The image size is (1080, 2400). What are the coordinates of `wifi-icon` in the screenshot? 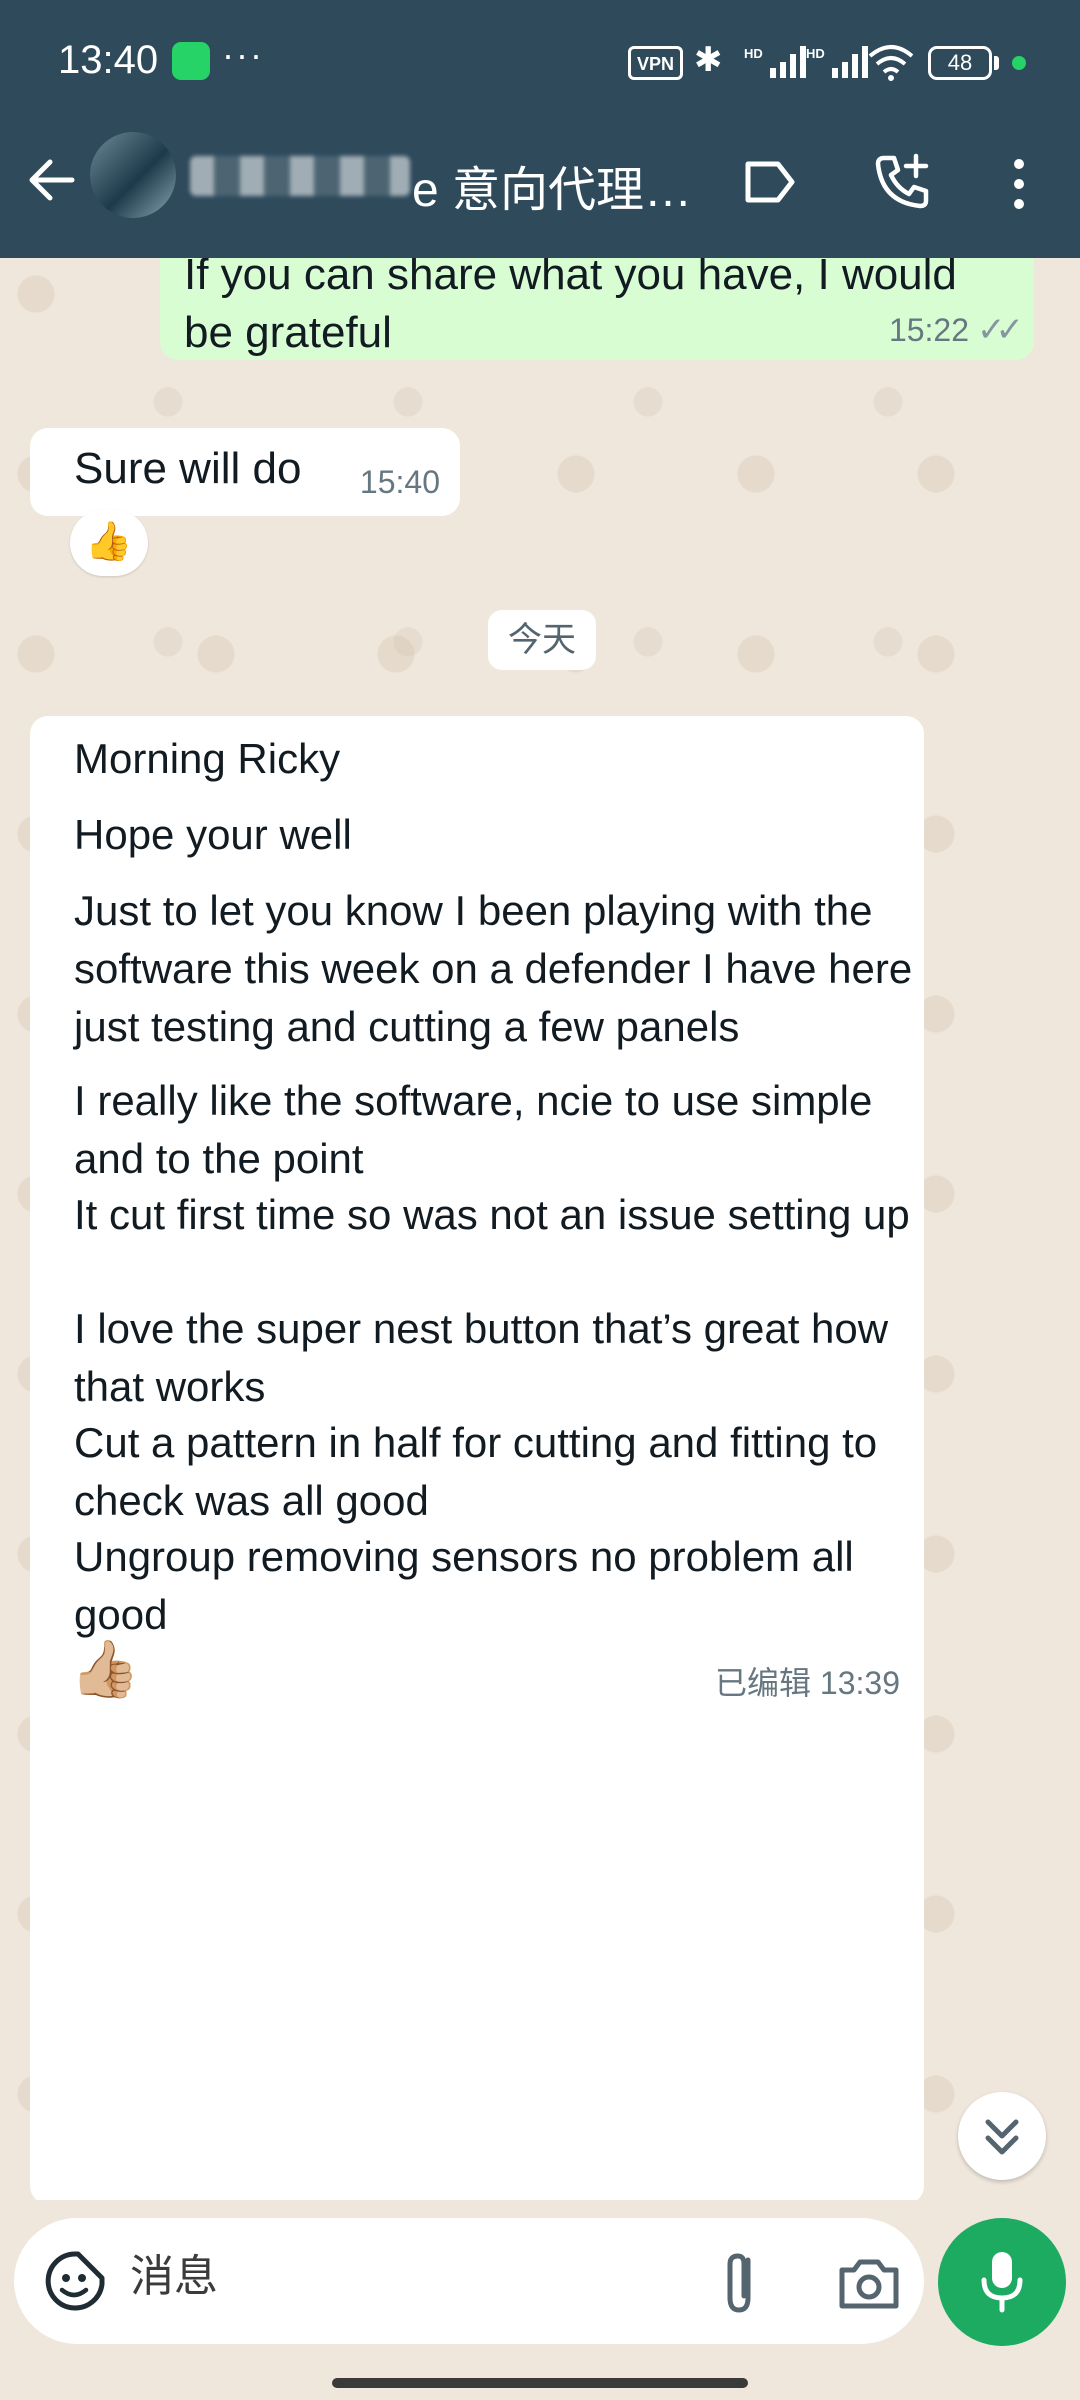 It's located at (891, 63).